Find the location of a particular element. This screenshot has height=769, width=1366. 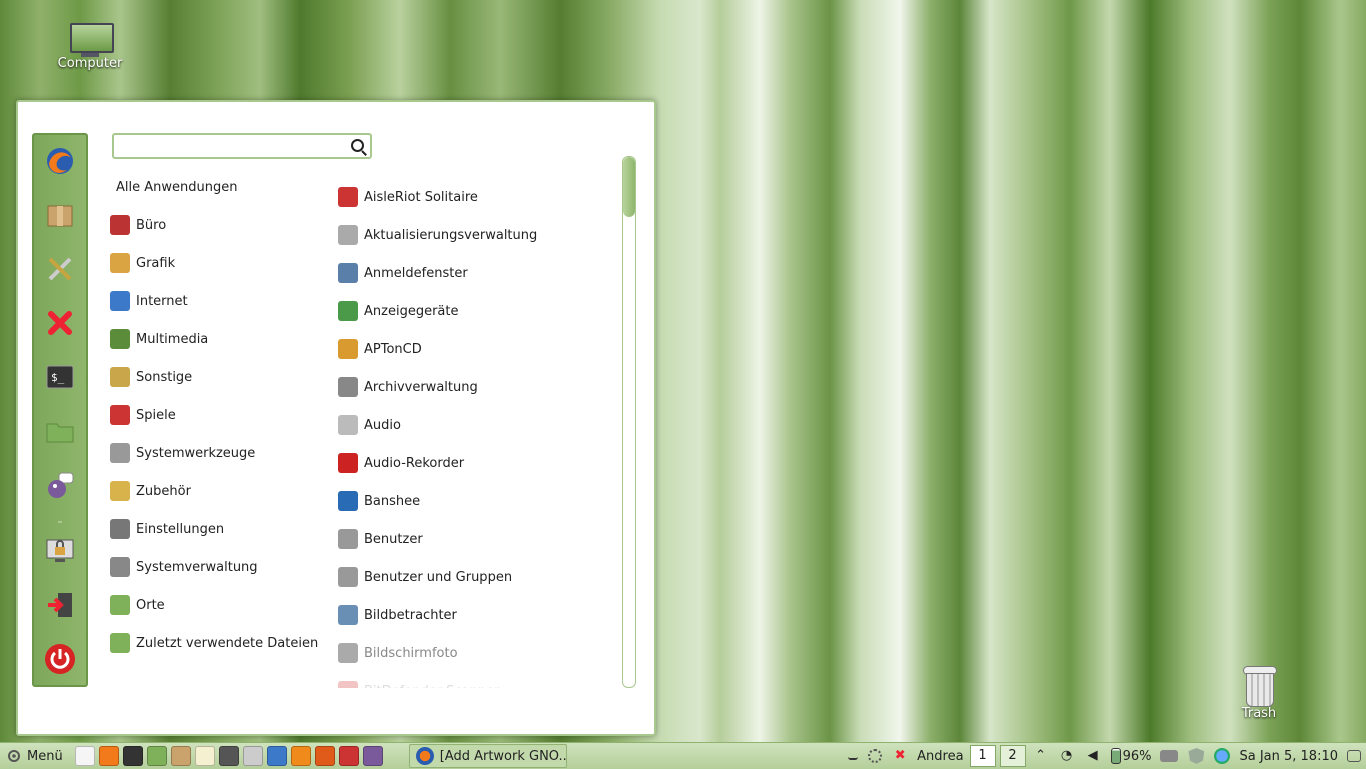

desktop-trash-icon: Trash is located at coordinates (1259, 692).